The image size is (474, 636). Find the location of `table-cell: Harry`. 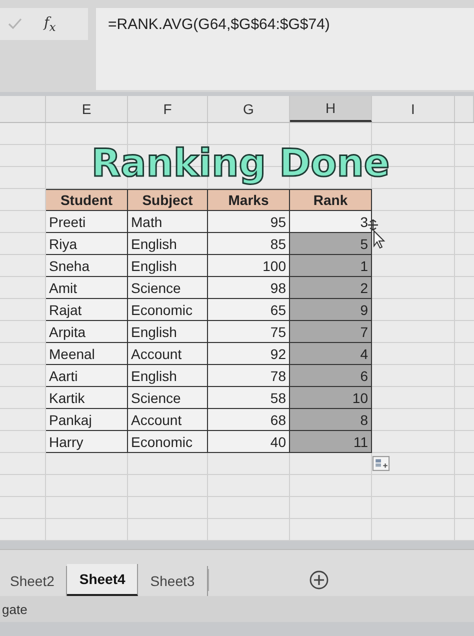

table-cell: Harry is located at coordinates (87, 442).